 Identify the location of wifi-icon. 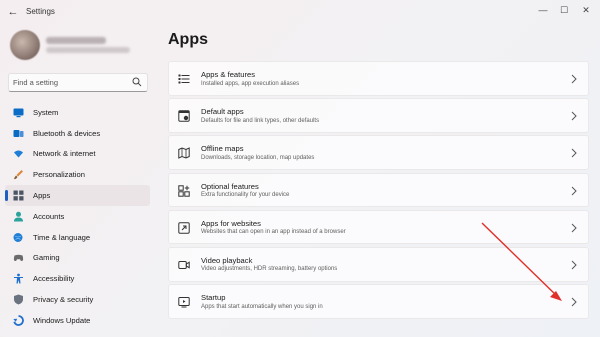
(18, 154).